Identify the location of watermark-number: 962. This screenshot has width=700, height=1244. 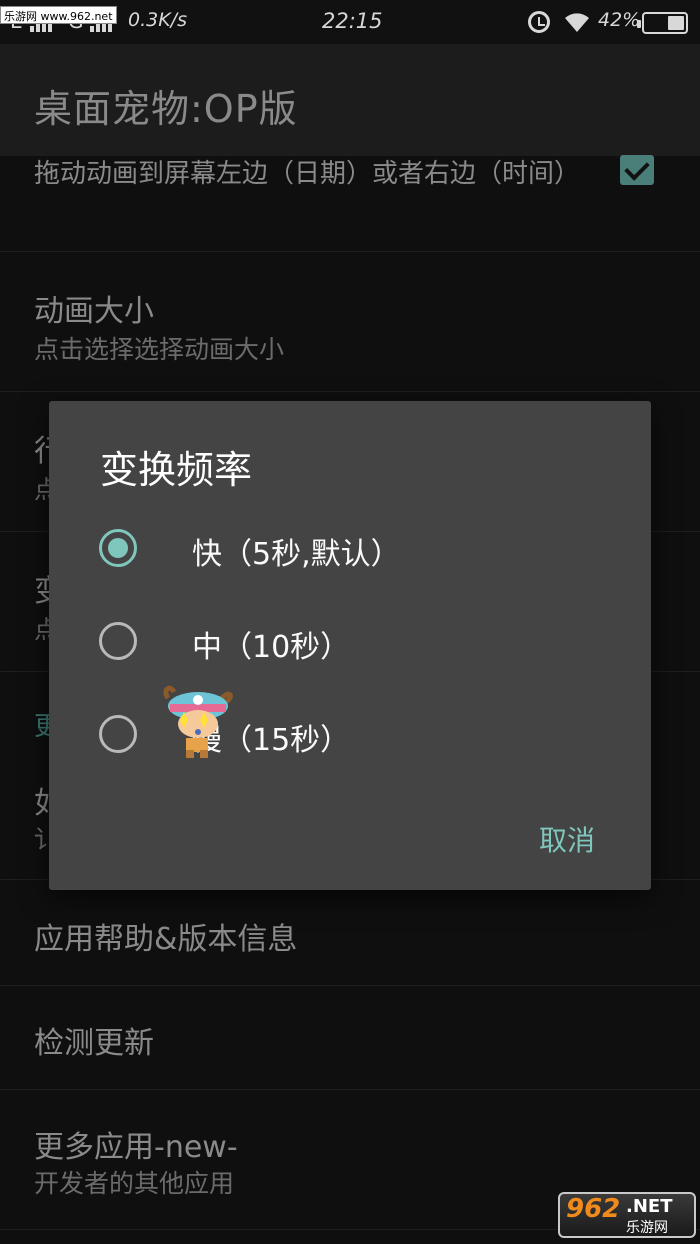
(593, 1209).